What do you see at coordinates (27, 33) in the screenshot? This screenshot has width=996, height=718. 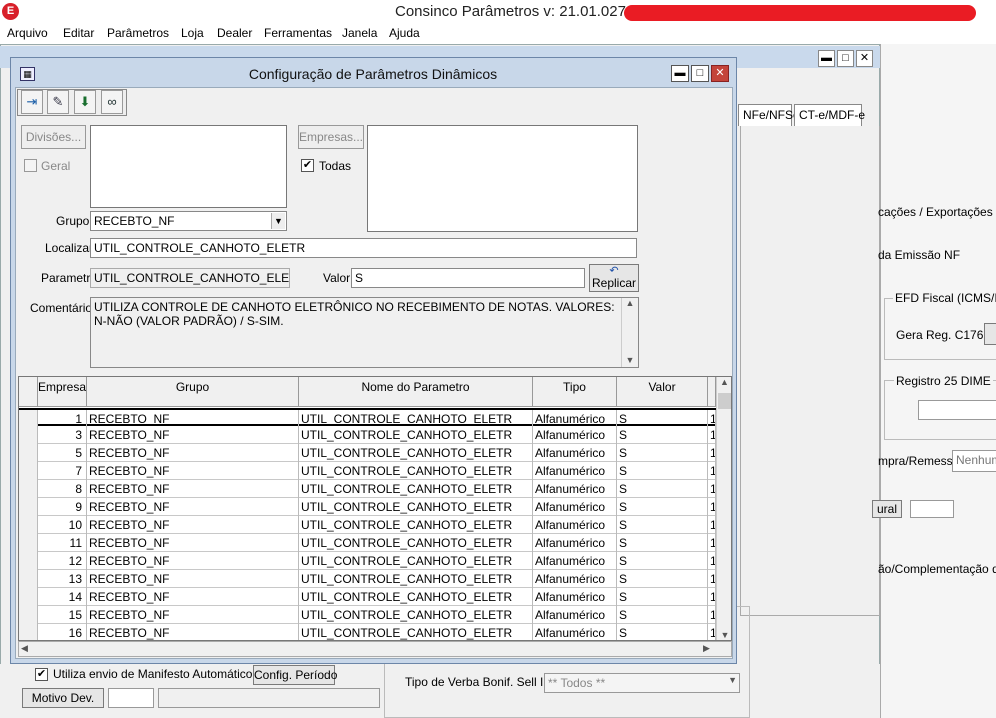 I see `menu-arquivo: Arquivo` at bounding box center [27, 33].